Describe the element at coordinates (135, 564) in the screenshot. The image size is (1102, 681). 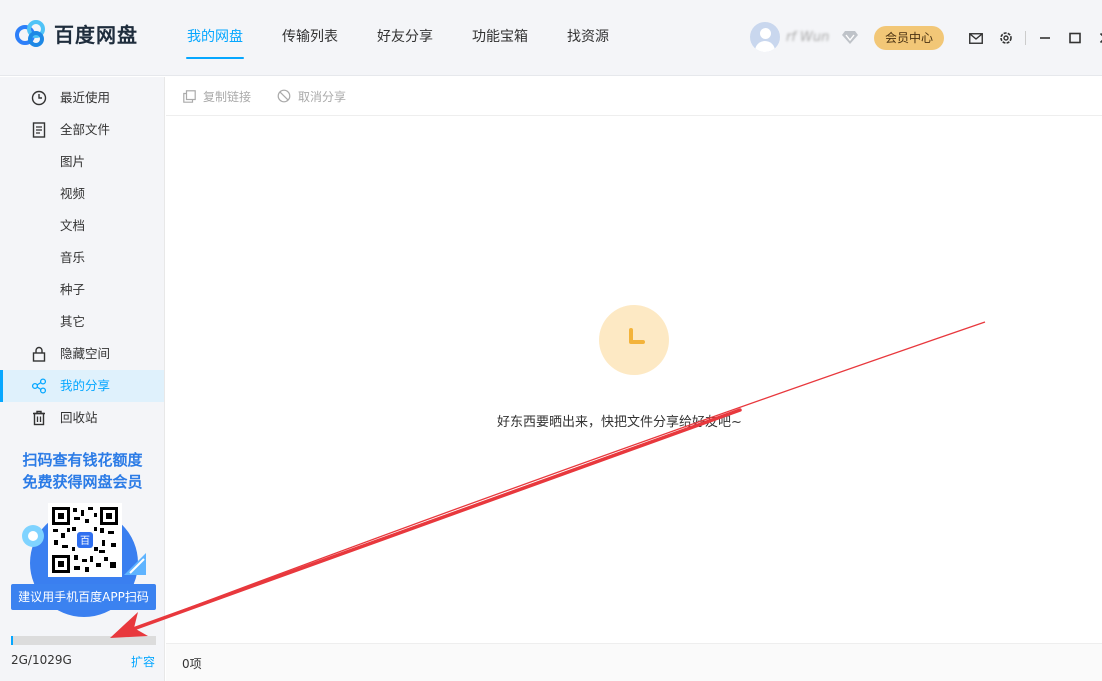
I see `promo-right-decor-icon` at that location.